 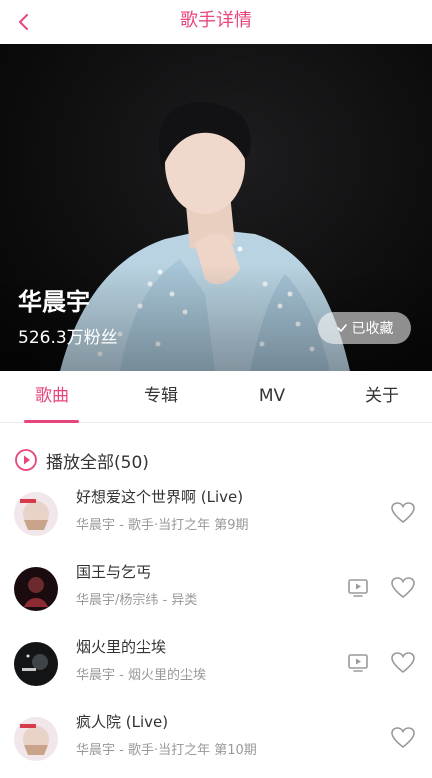 What do you see at coordinates (372, 329) in the screenshot?
I see `favorite-label: 已收藏` at bounding box center [372, 329].